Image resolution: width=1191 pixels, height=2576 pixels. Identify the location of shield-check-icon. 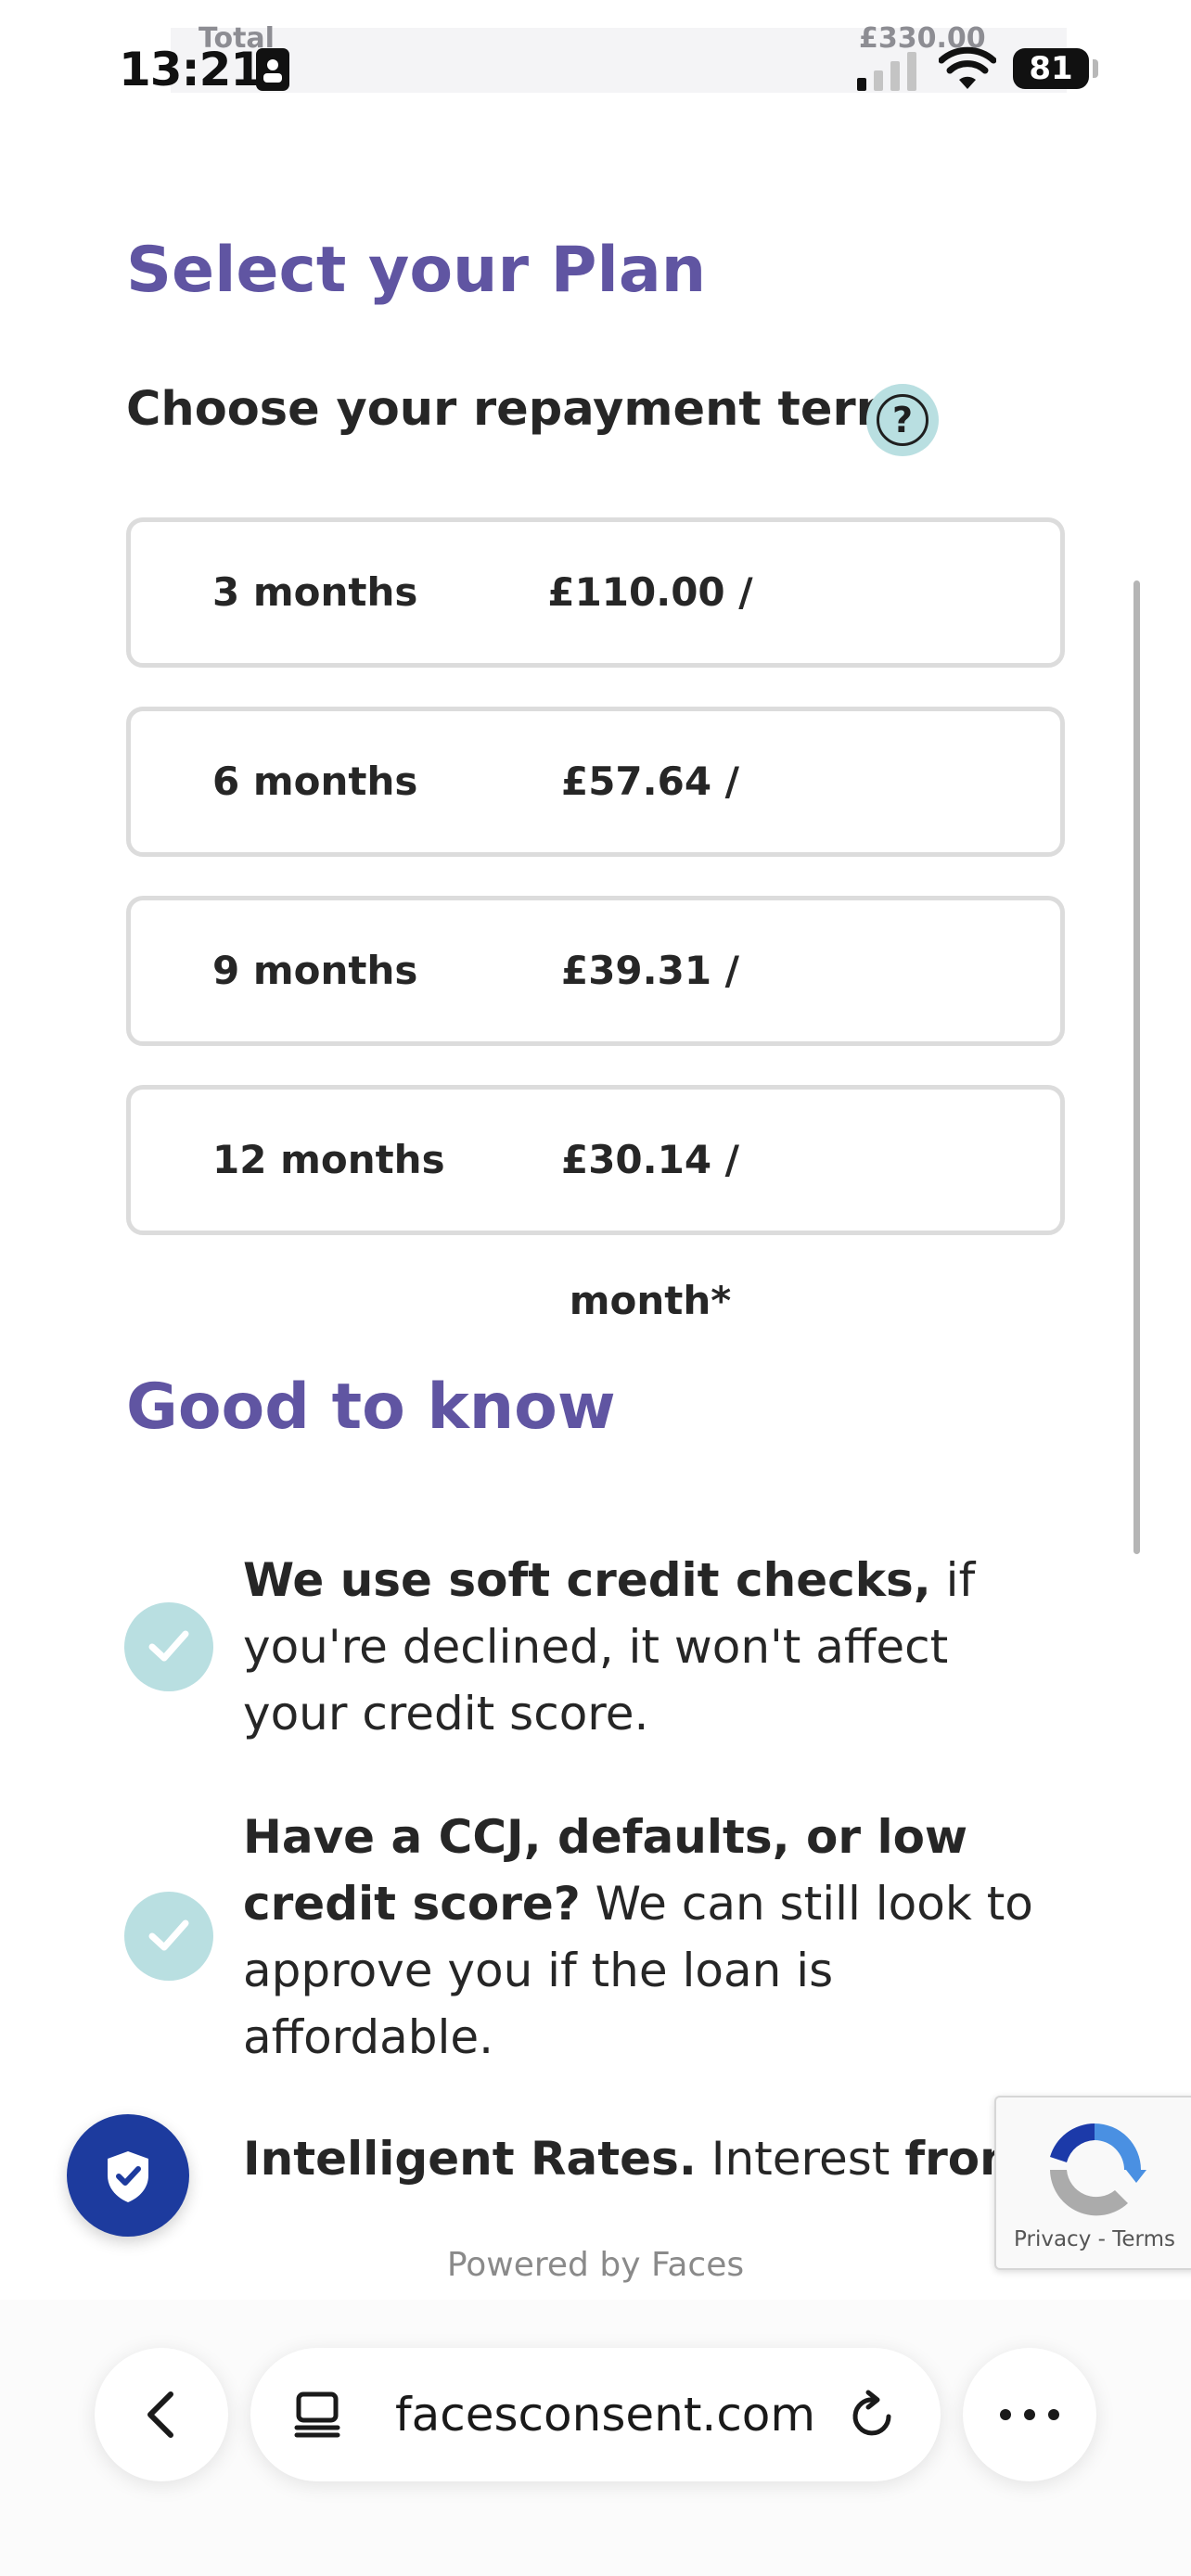
(128, 2177).